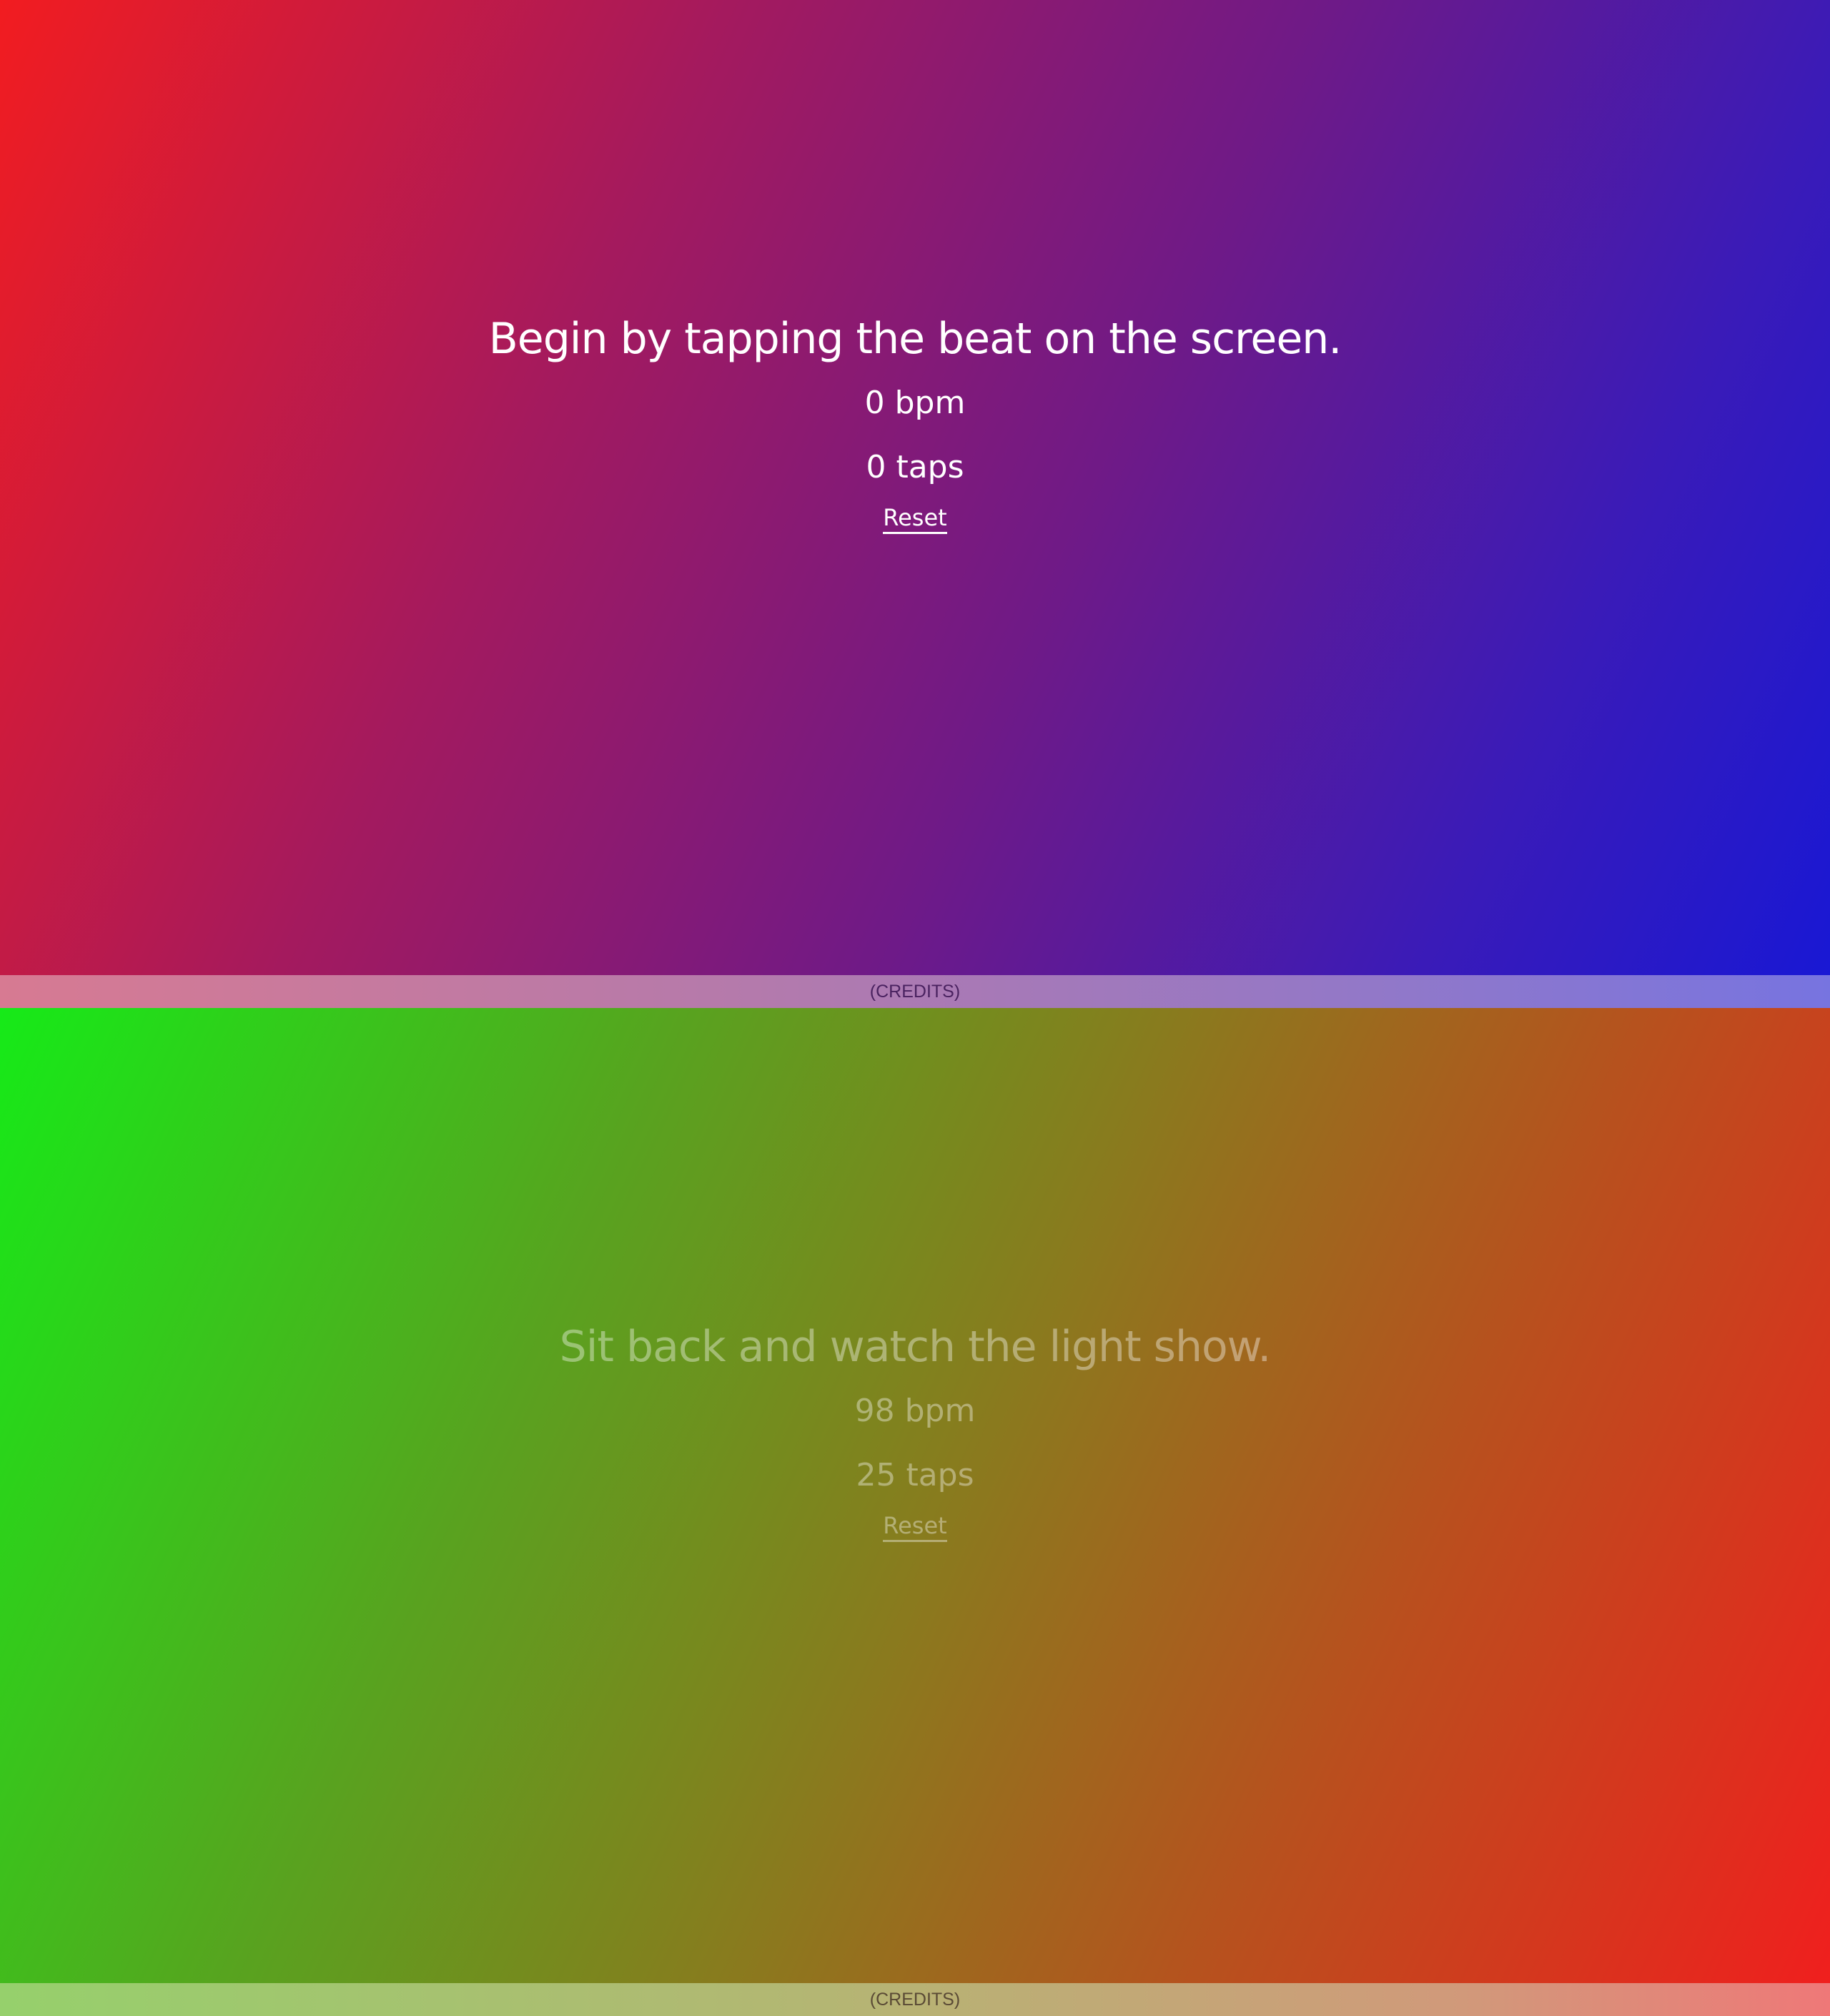 Image resolution: width=1830 pixels, height=2016 pixels. I want to click on tap-count-display: 25 taps, so click(915, 1475).